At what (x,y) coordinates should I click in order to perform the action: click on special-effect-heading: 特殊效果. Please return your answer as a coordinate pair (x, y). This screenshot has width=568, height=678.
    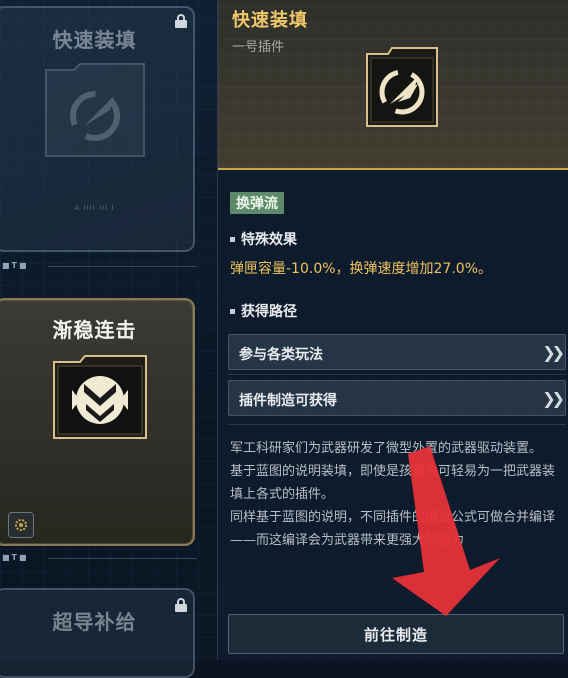
    Looking at the image, I should click on (263, 239).